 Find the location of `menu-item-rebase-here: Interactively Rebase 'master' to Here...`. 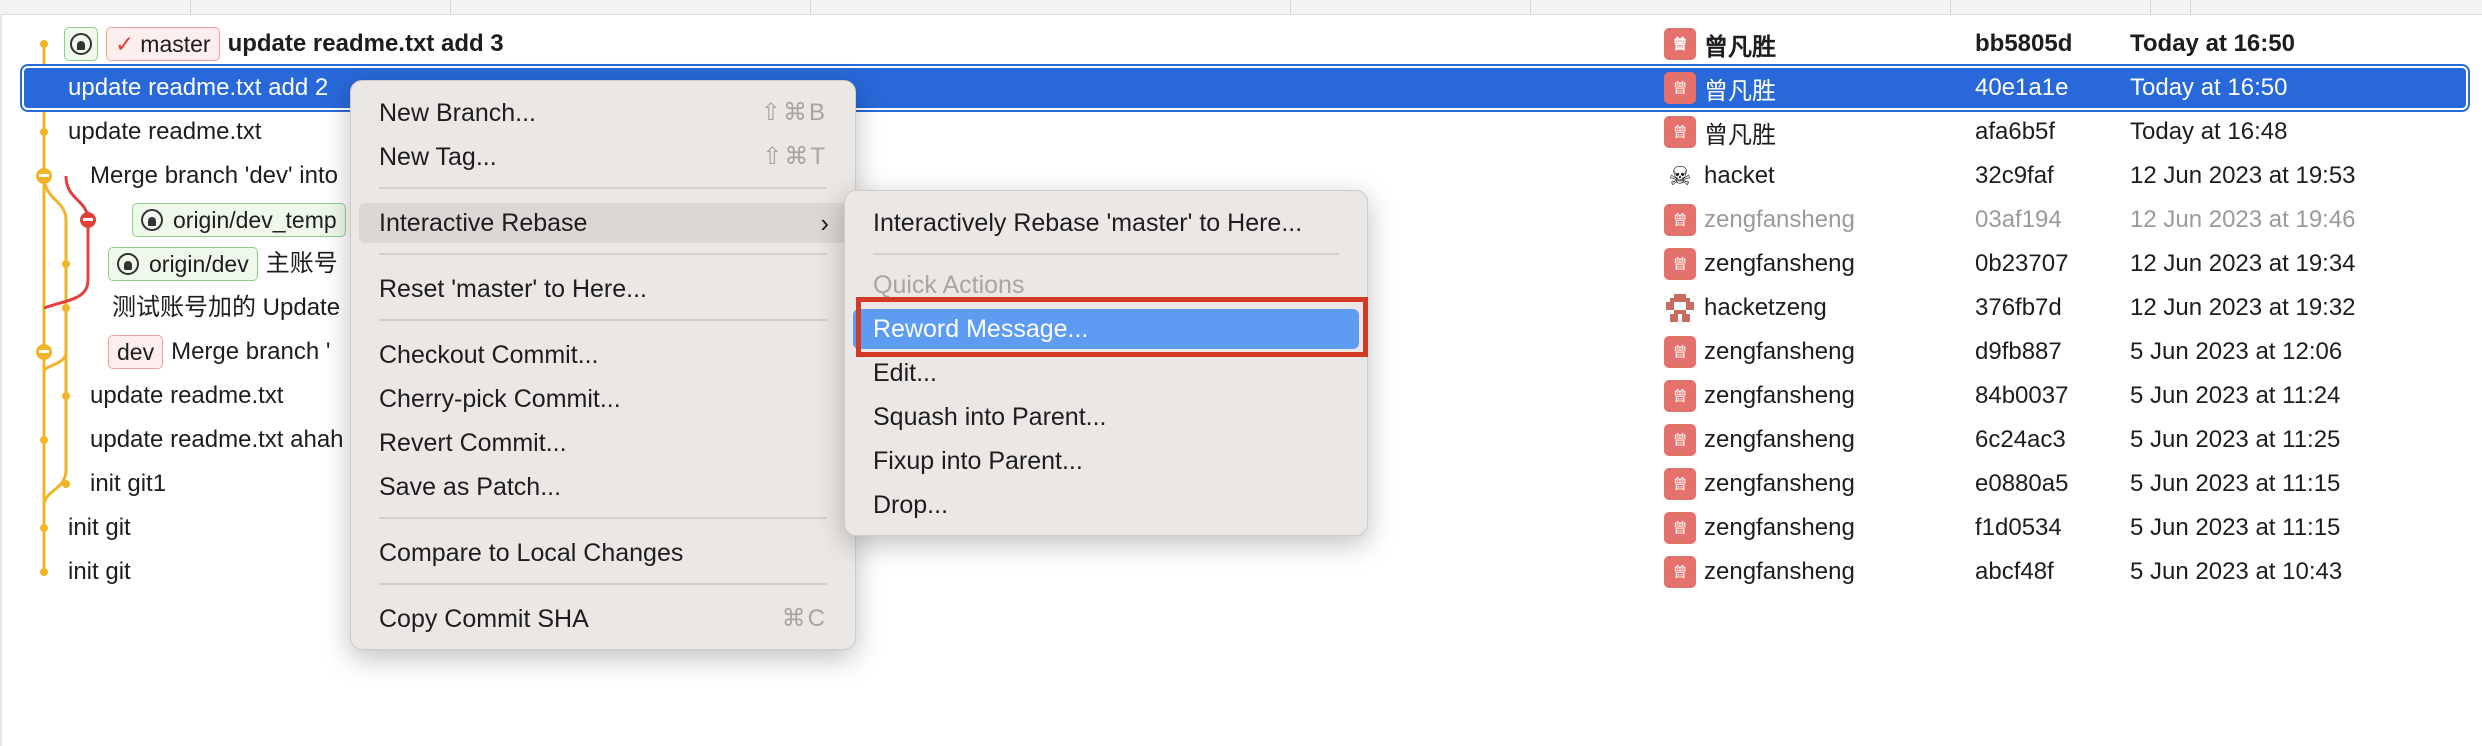

menu-item-rebase-here: Interactively Rebase 'master' to Here... is located at coordinates (1106, 223).